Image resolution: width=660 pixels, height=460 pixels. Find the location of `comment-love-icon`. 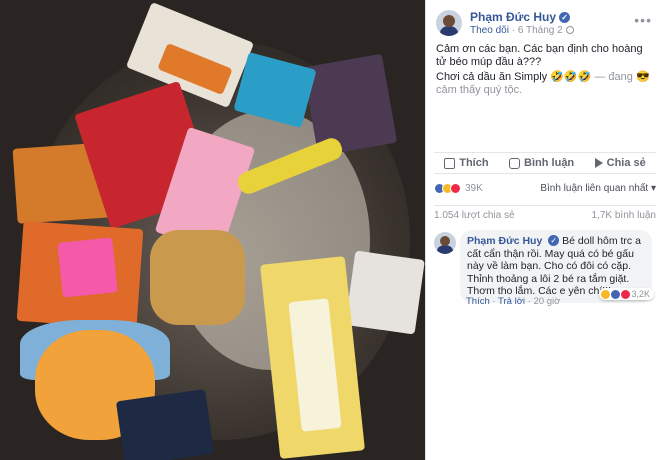

comment-love-icon is located at coordinates (626, 294).